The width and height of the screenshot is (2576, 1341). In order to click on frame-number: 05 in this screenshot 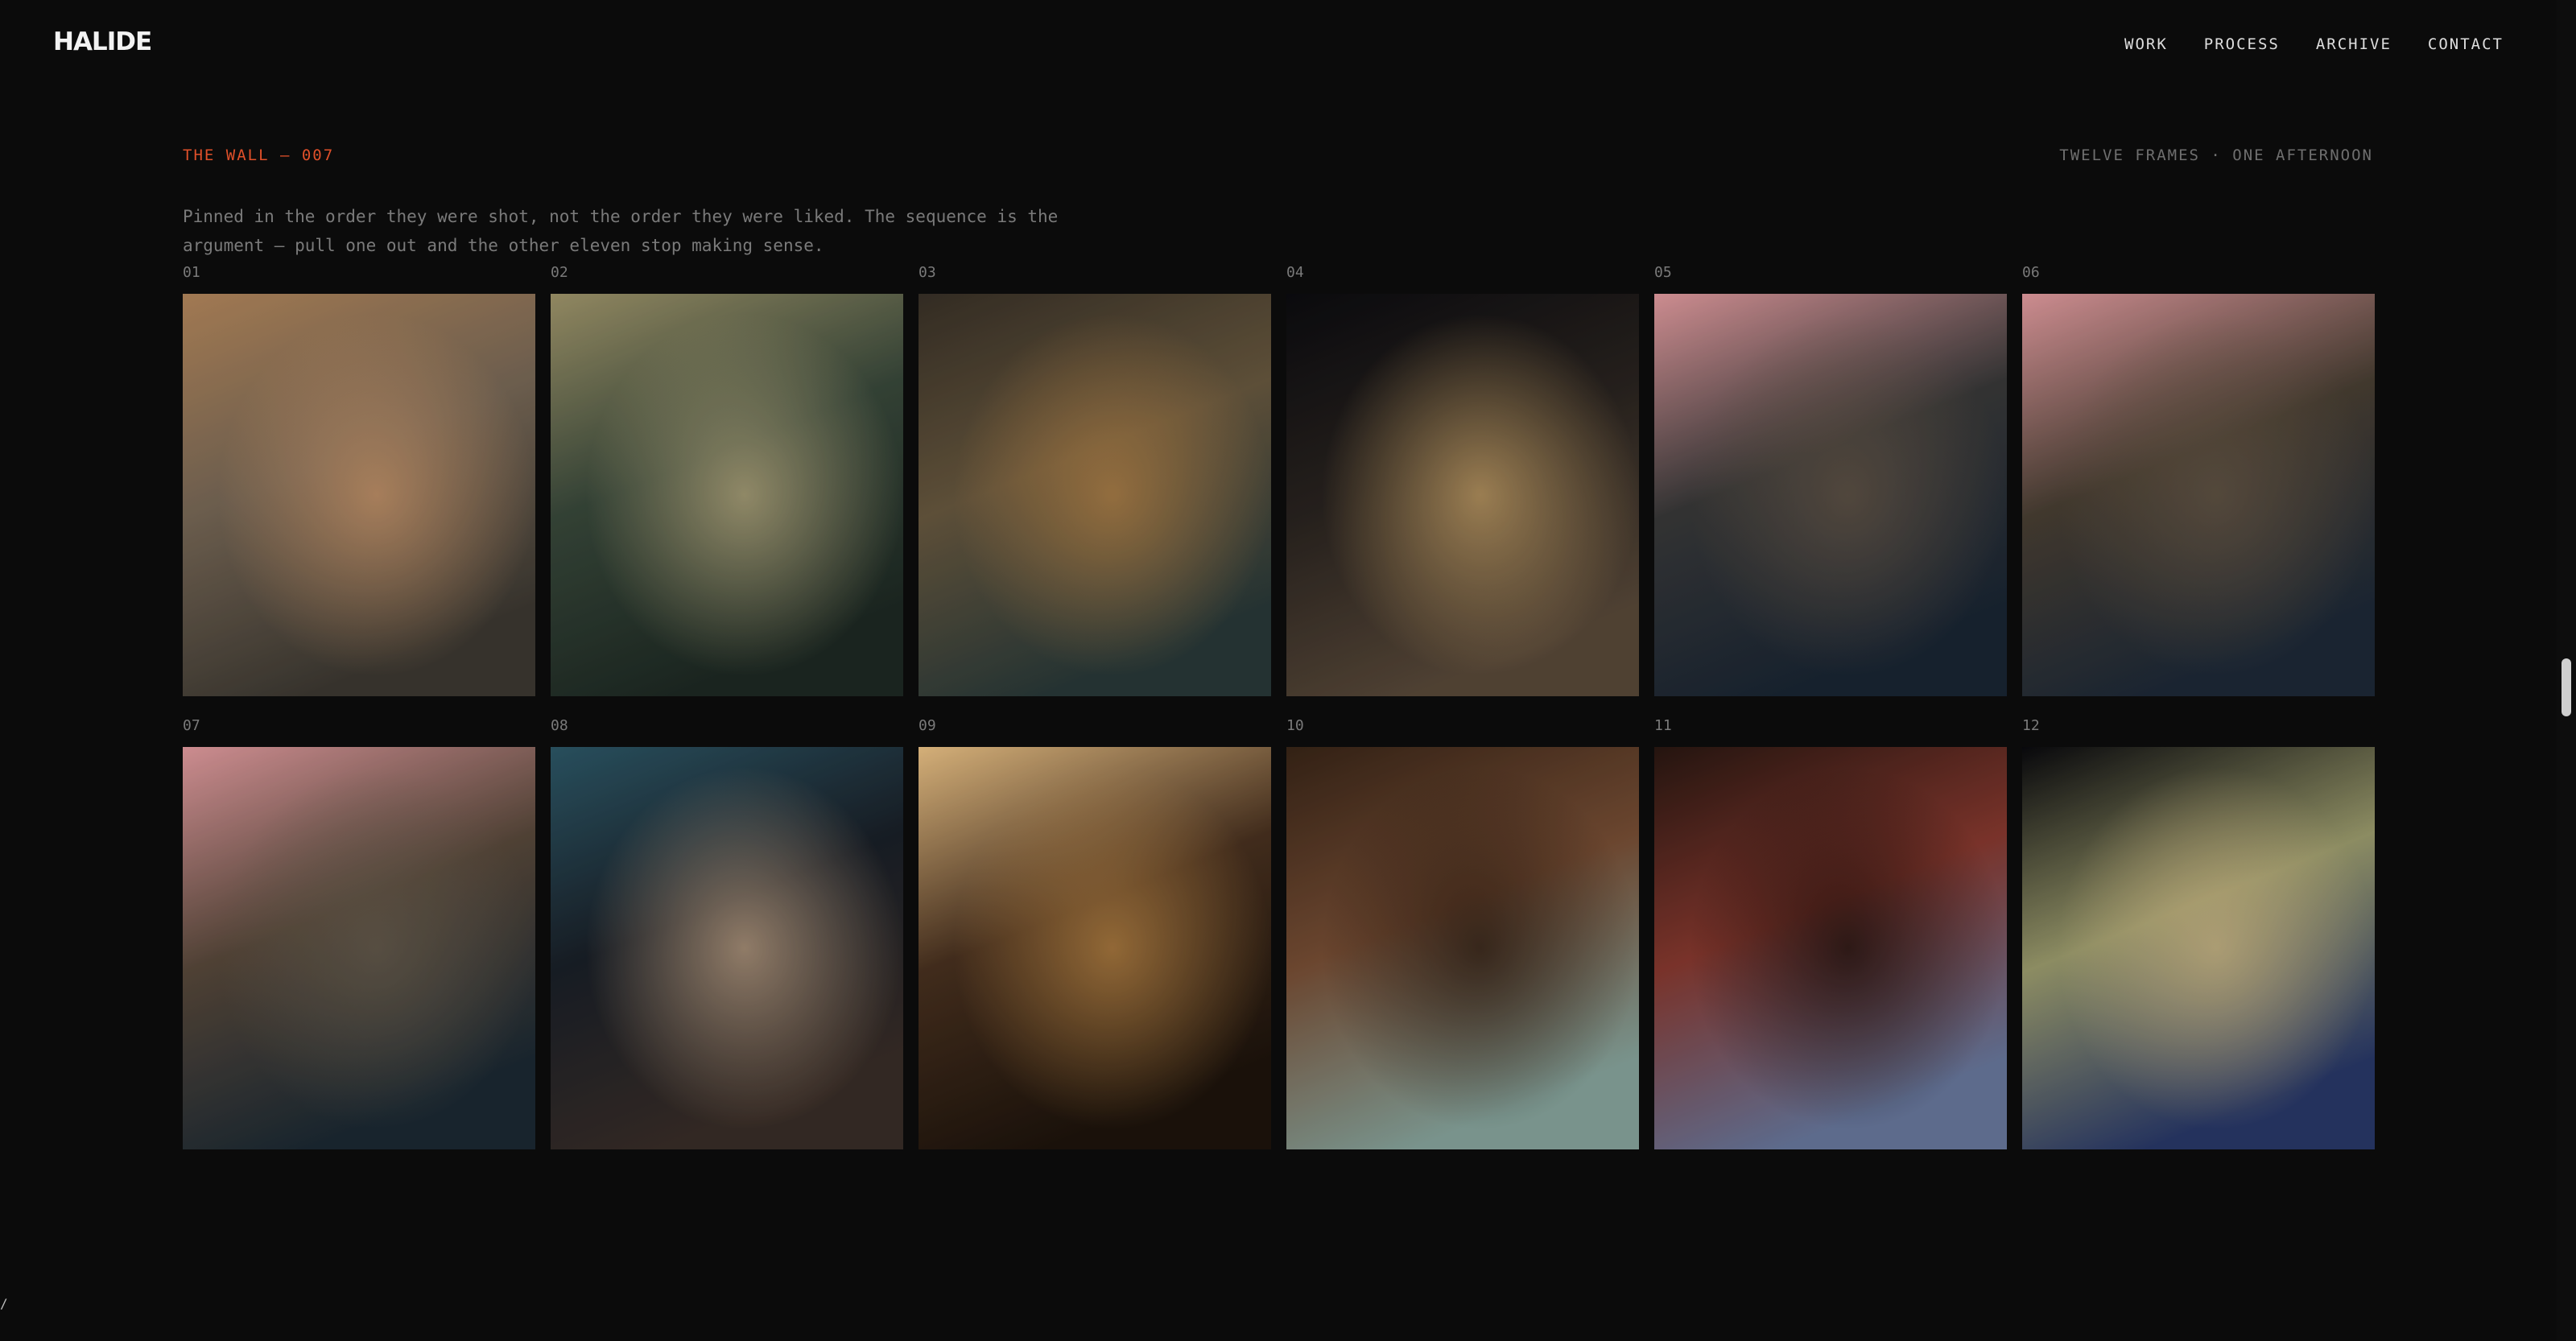, I will do `click(1663, 272)`.